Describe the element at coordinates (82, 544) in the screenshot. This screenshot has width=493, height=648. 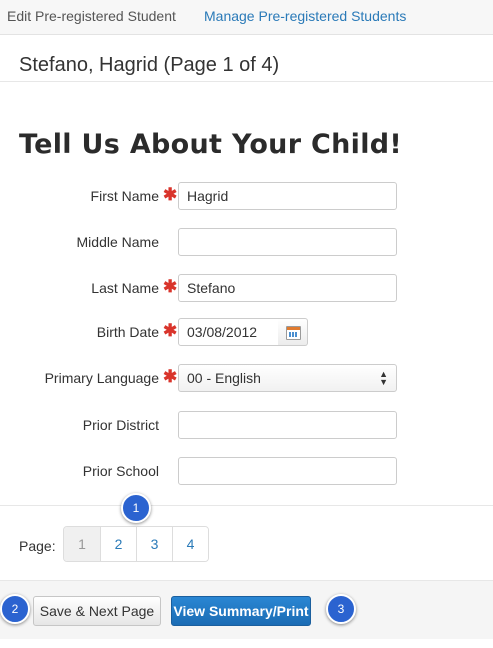
I see `page-1-button: 1` at that location.